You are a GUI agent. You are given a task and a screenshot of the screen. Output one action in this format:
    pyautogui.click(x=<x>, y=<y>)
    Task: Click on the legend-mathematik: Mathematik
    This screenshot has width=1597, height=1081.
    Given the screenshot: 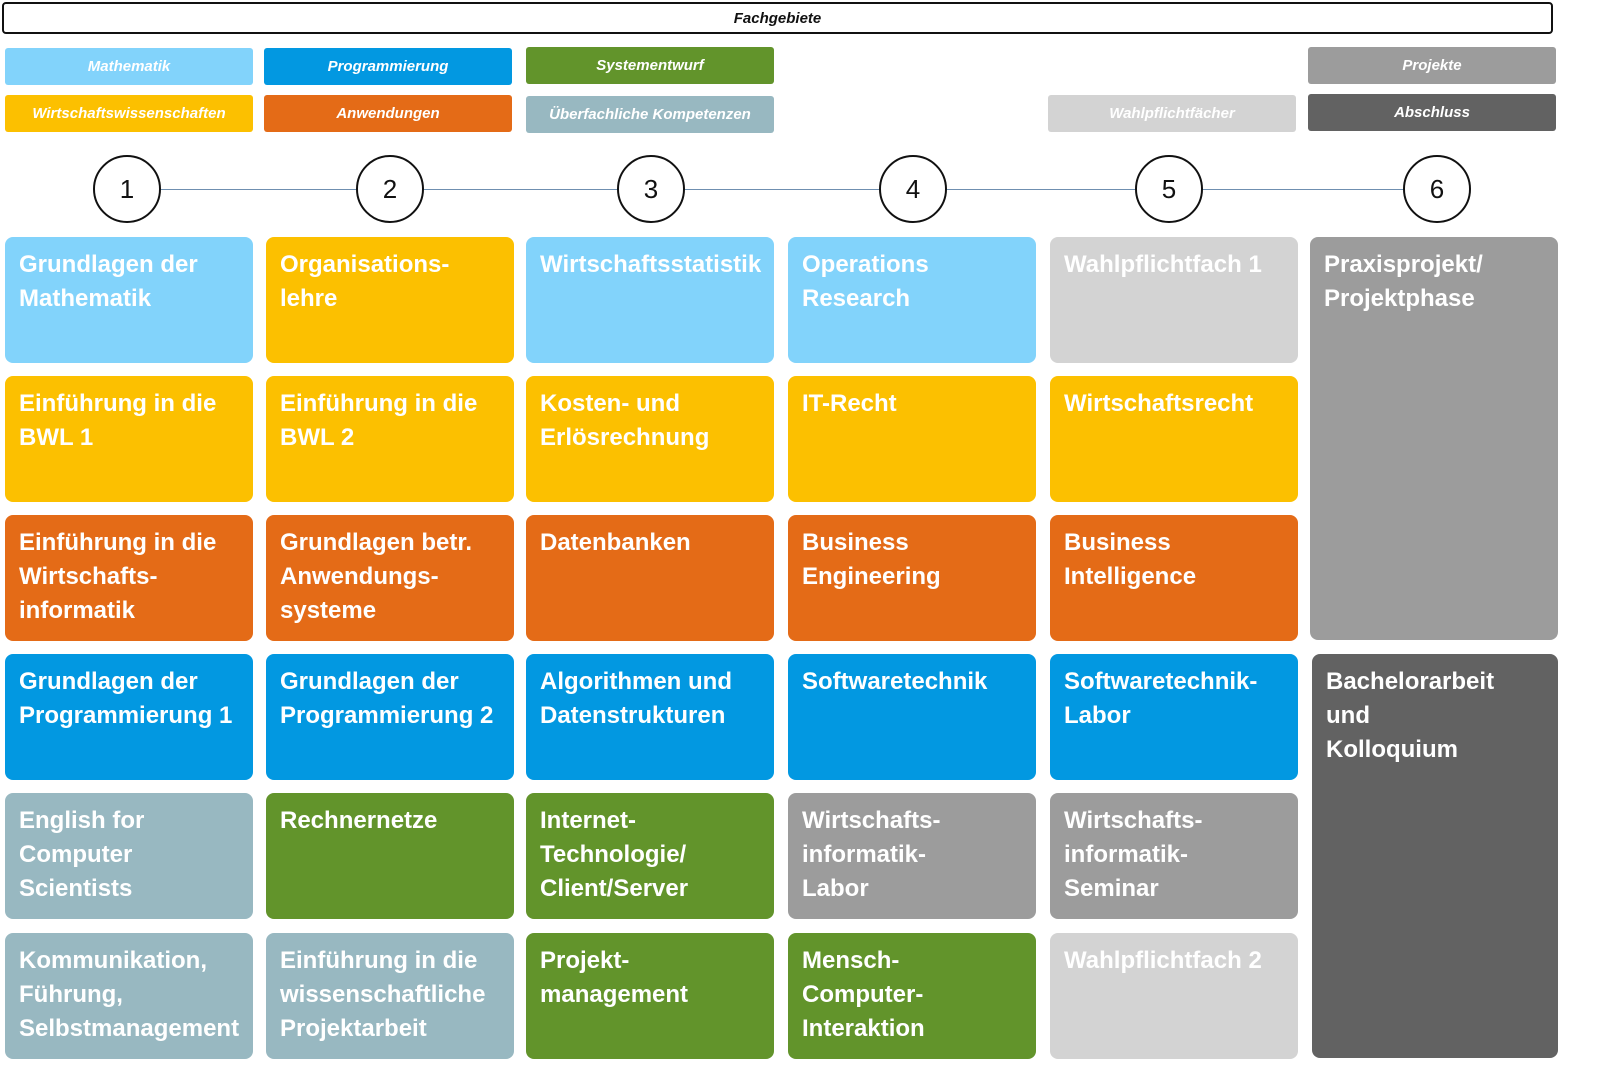 What is the action you would take?
    pyautogui.click(x=129, y=66)
    